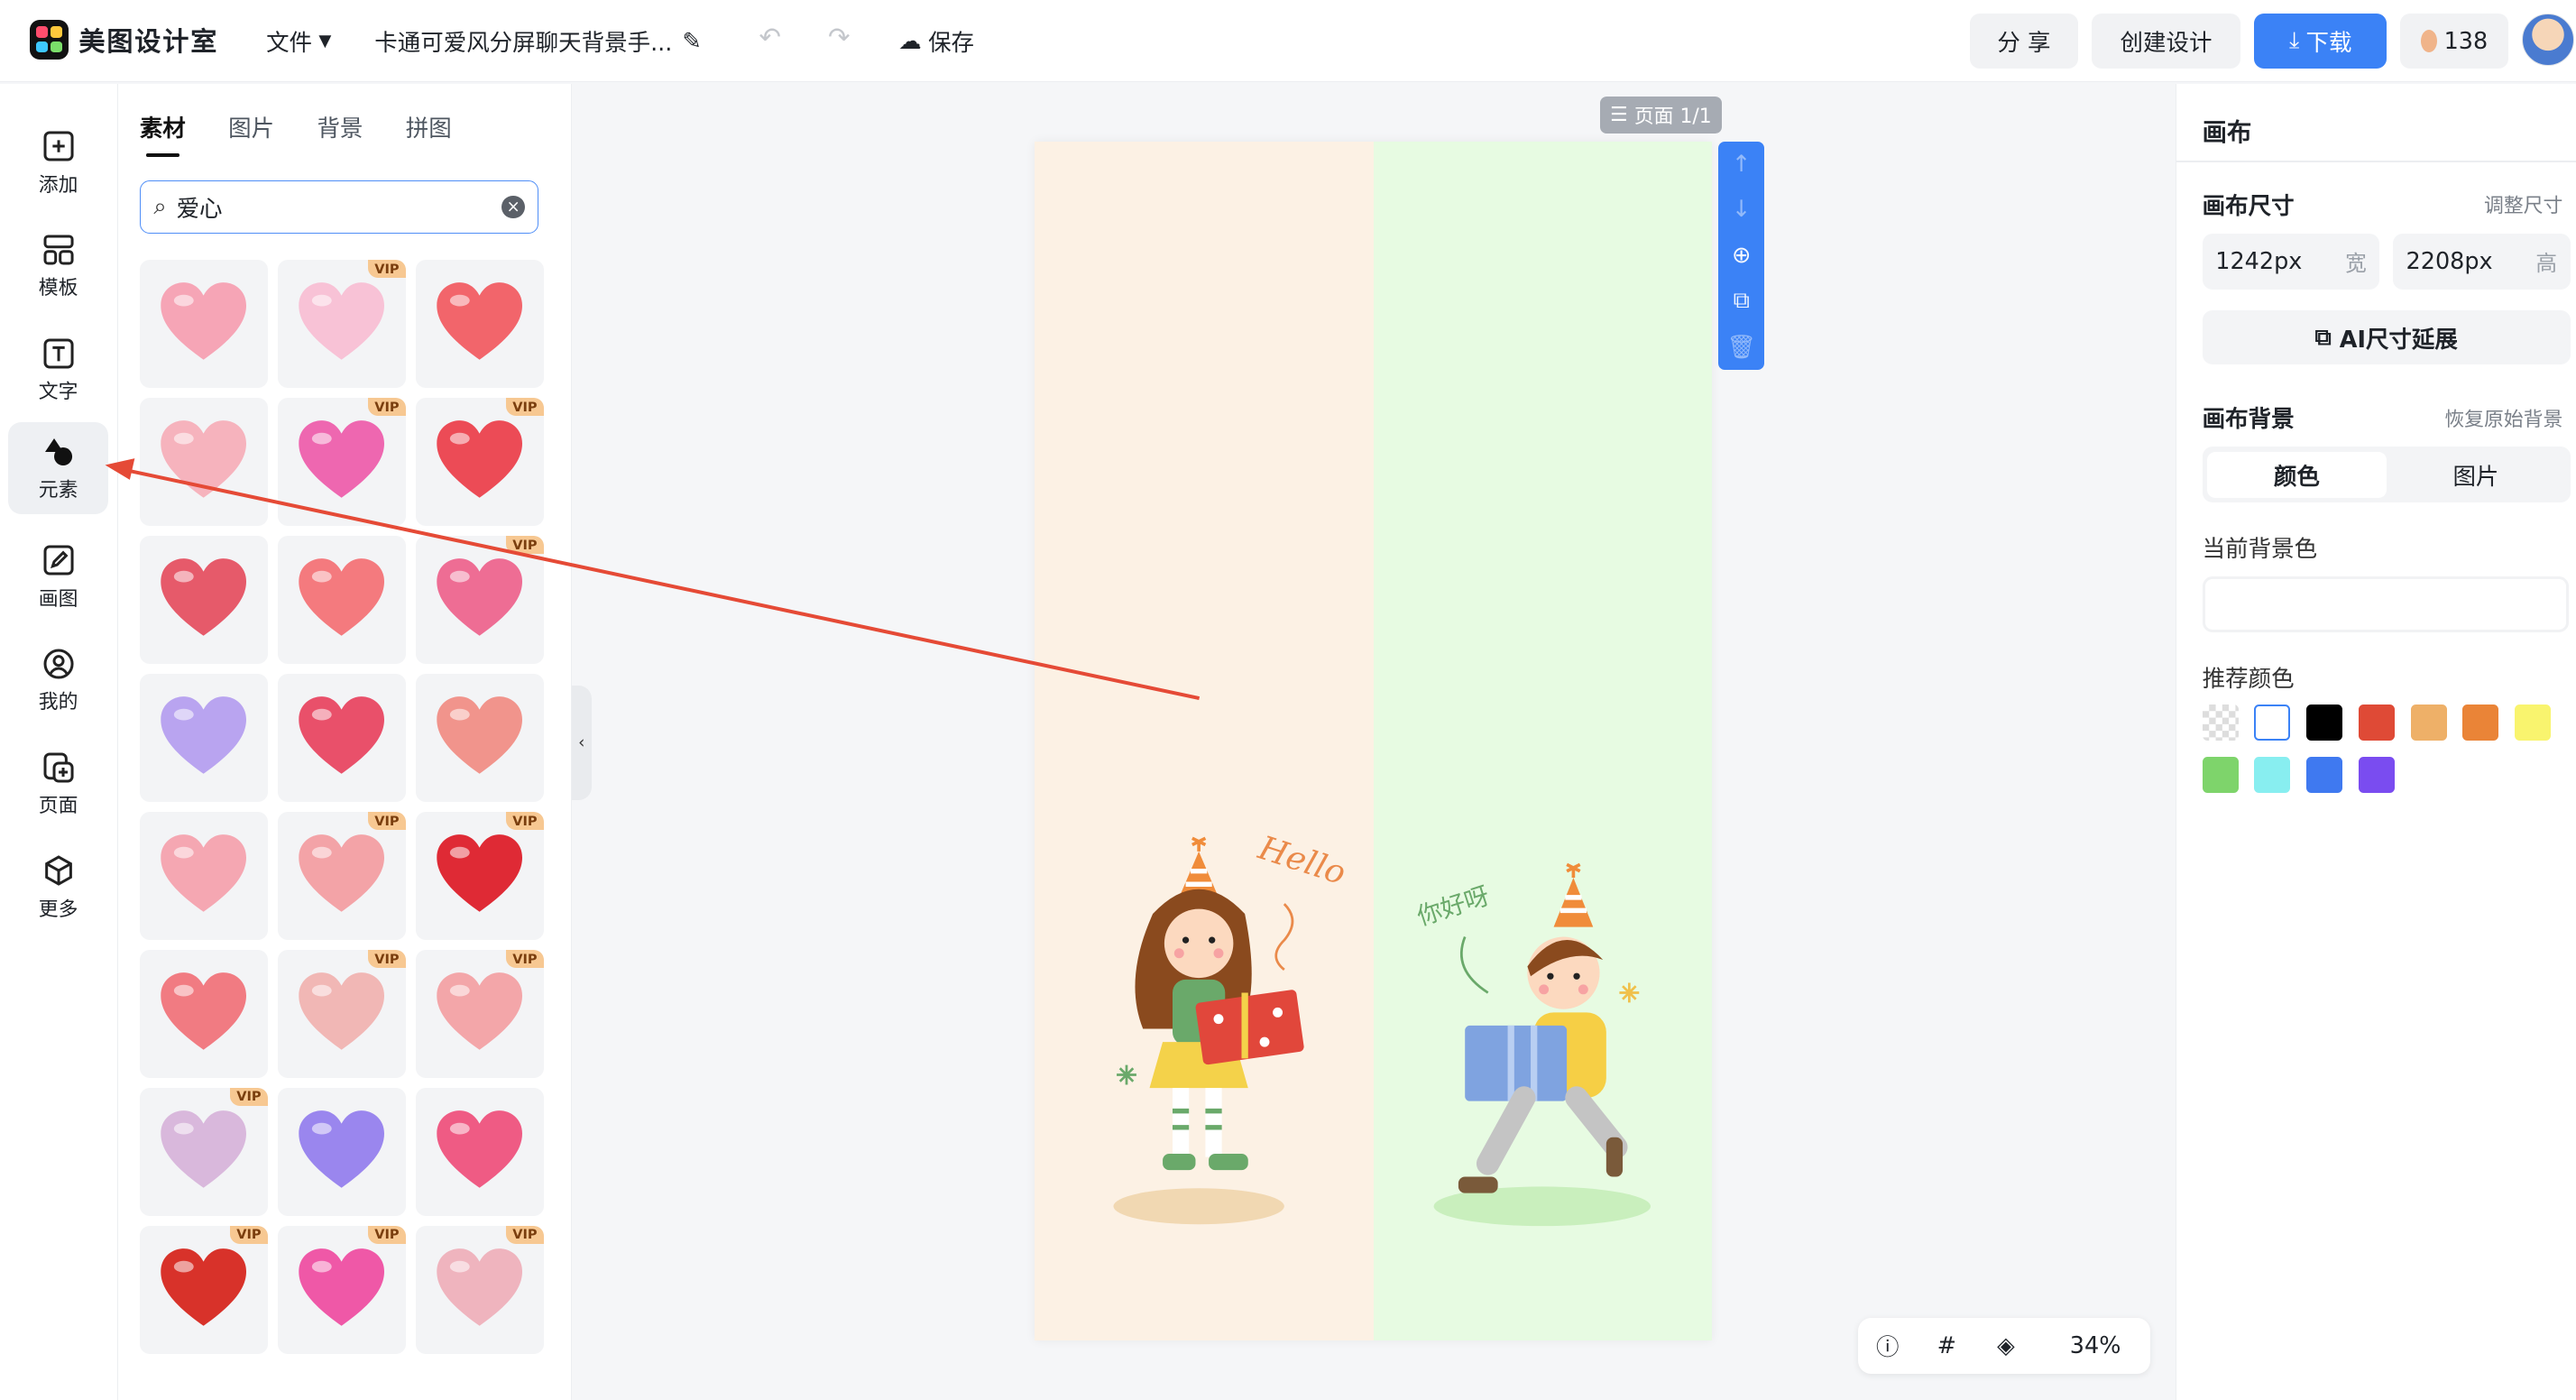 Image resolution: width=2576 pixels, height=1400 pixels. I want to click on seg-image: 图片, so click(2477, 475).